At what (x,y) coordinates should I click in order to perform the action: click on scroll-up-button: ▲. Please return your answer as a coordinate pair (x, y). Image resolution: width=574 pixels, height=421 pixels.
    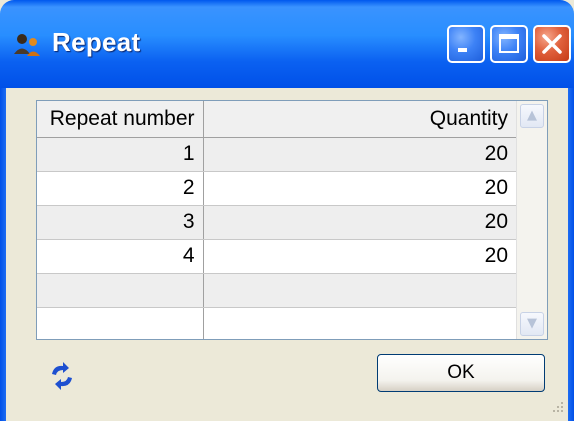
    Looking at the image, I should click on (532, 116).